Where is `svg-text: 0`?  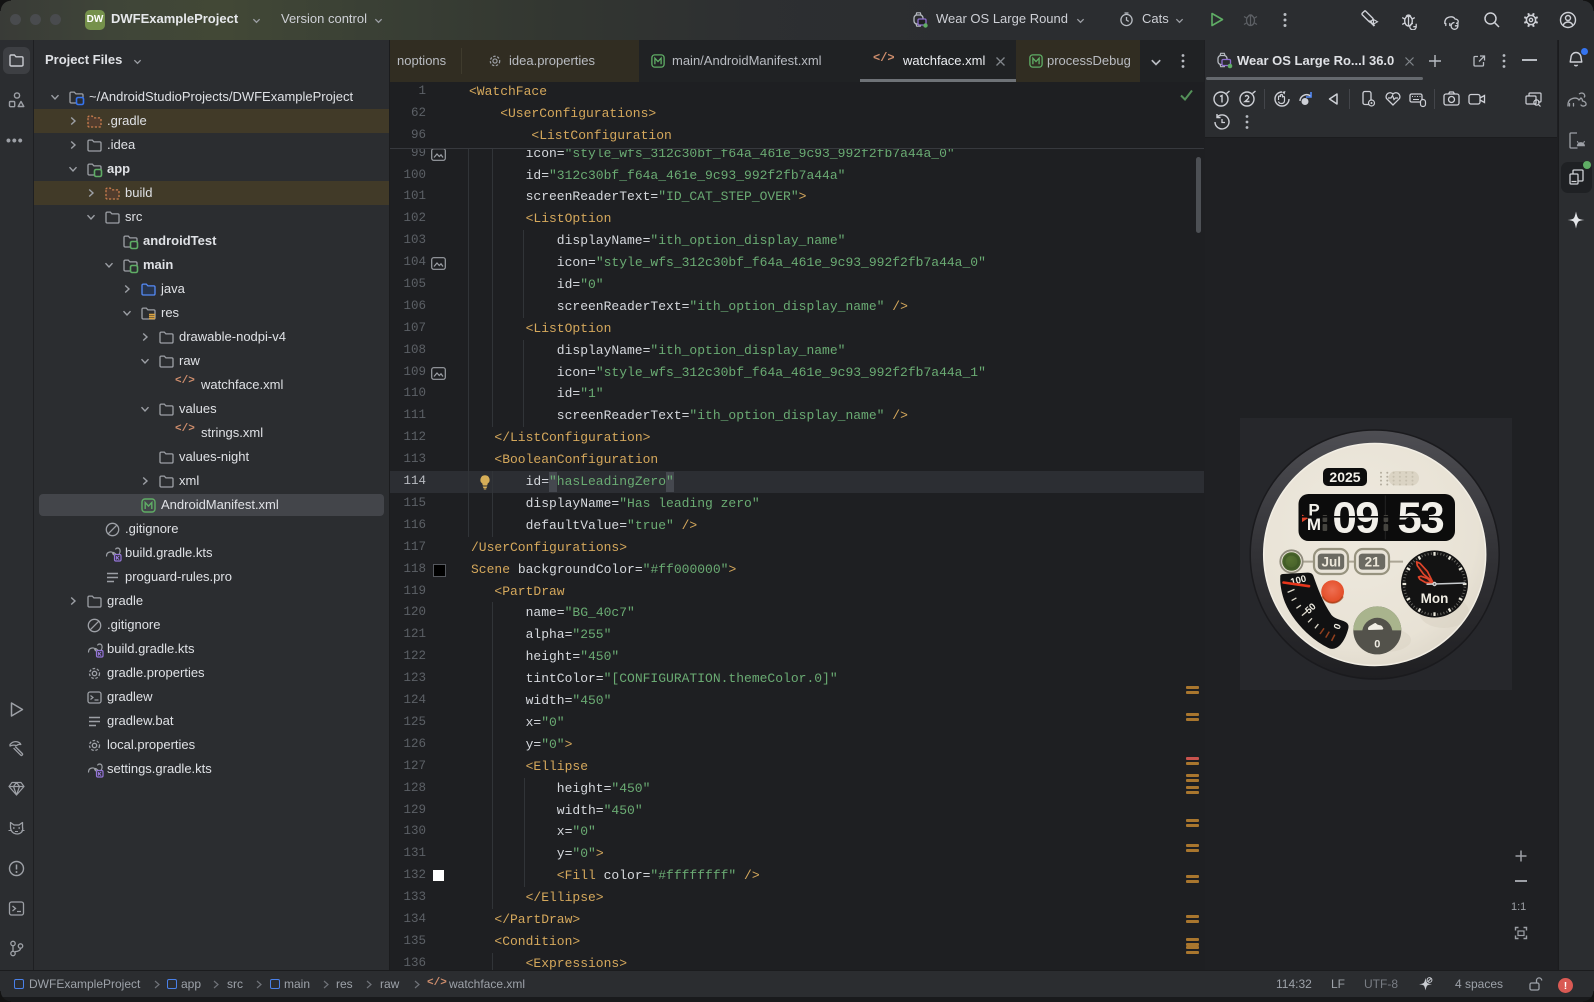
svg-text: 0 is located at coordinates (1377, 645).